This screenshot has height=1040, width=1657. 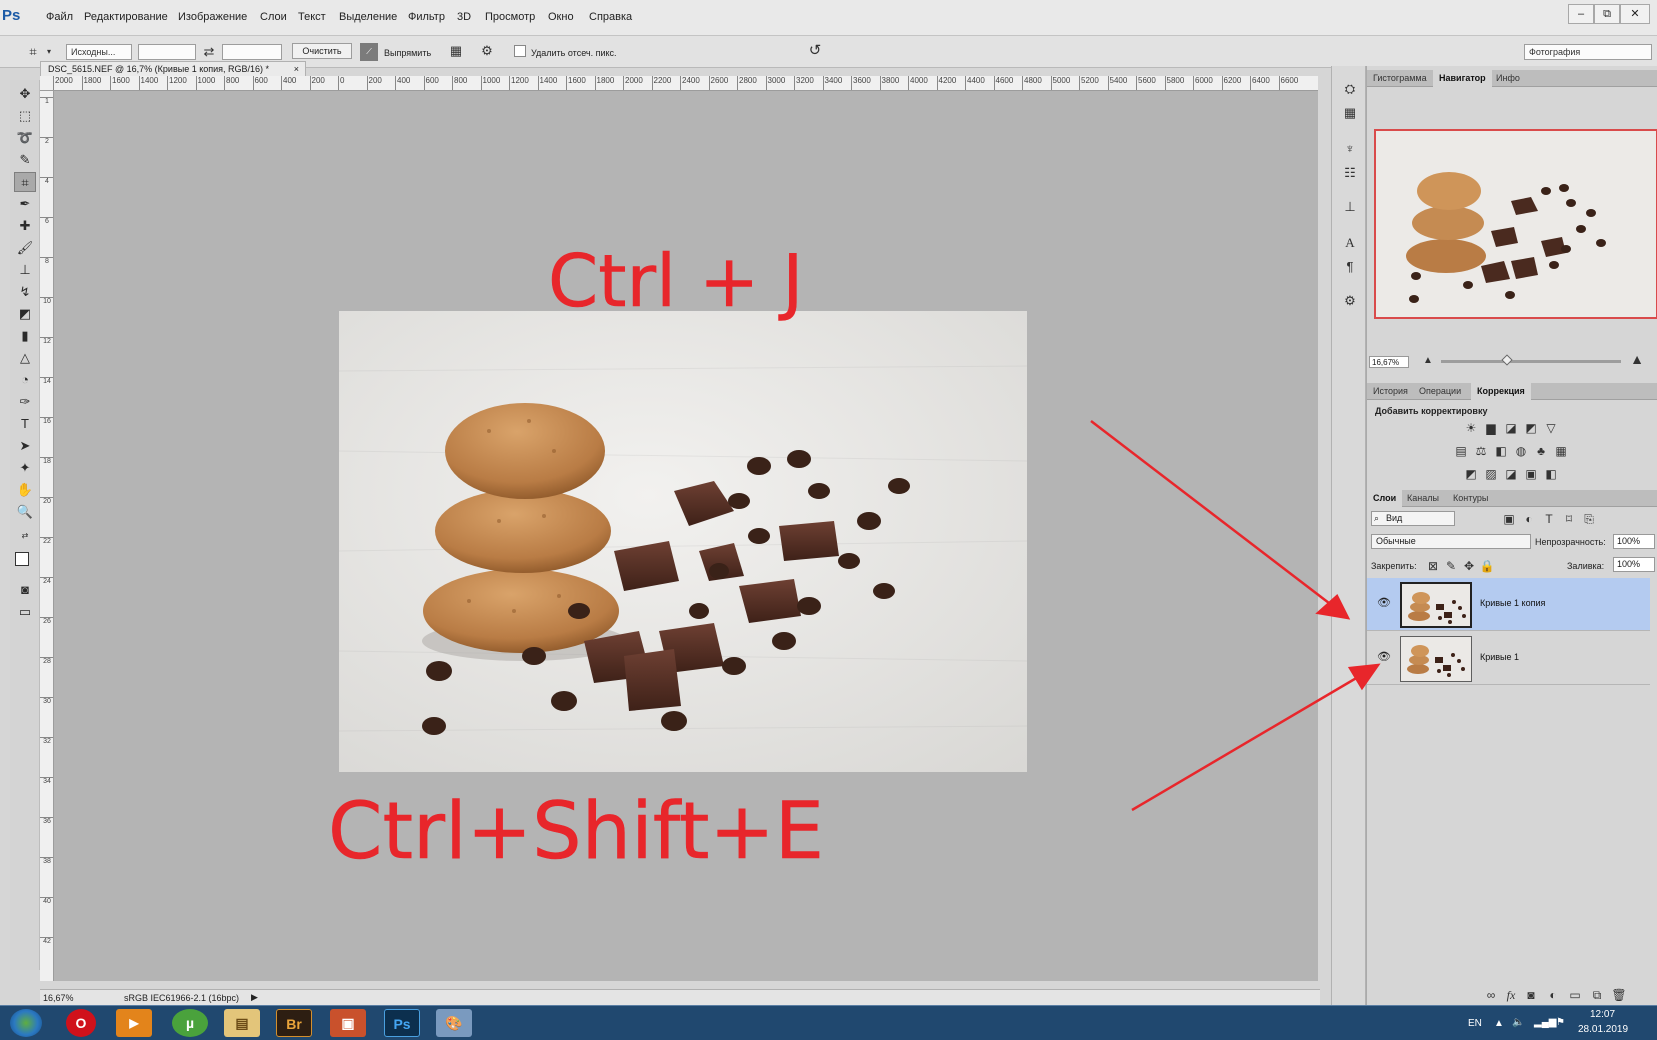 What do you see at coordinates (1389, 362) in the screenshot?
I see `navigator-zoom-field: 16,67%` at bounding box center [1389, 362].